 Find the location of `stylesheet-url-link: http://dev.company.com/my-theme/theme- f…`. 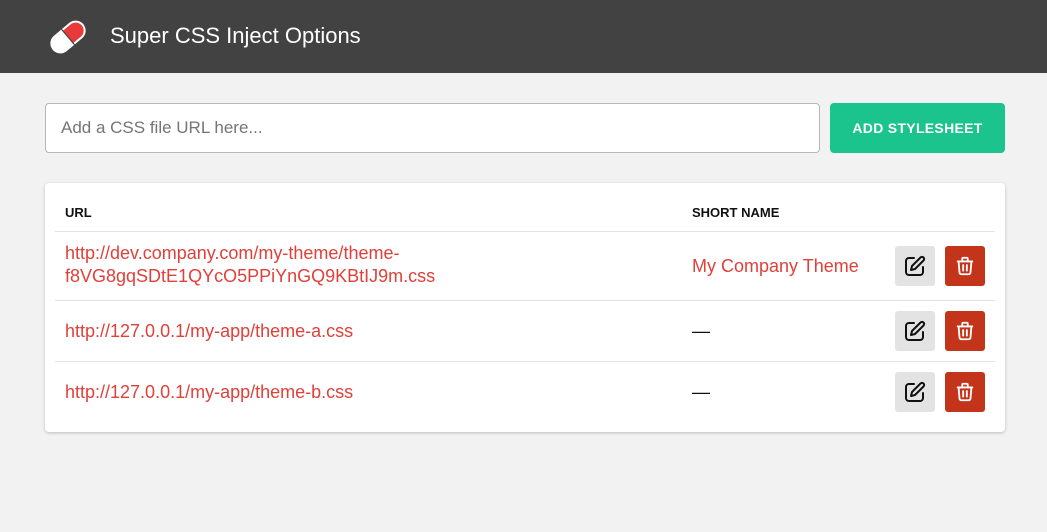

stylesheet-url-link: http://dev.company.com/my-theme/theme- f… is located at coordinates (365, 265).